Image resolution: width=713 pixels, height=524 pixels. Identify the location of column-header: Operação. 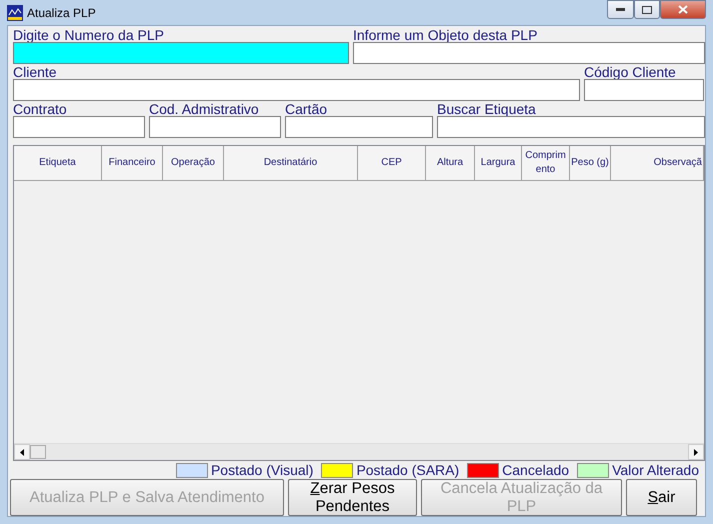
(193, 163).